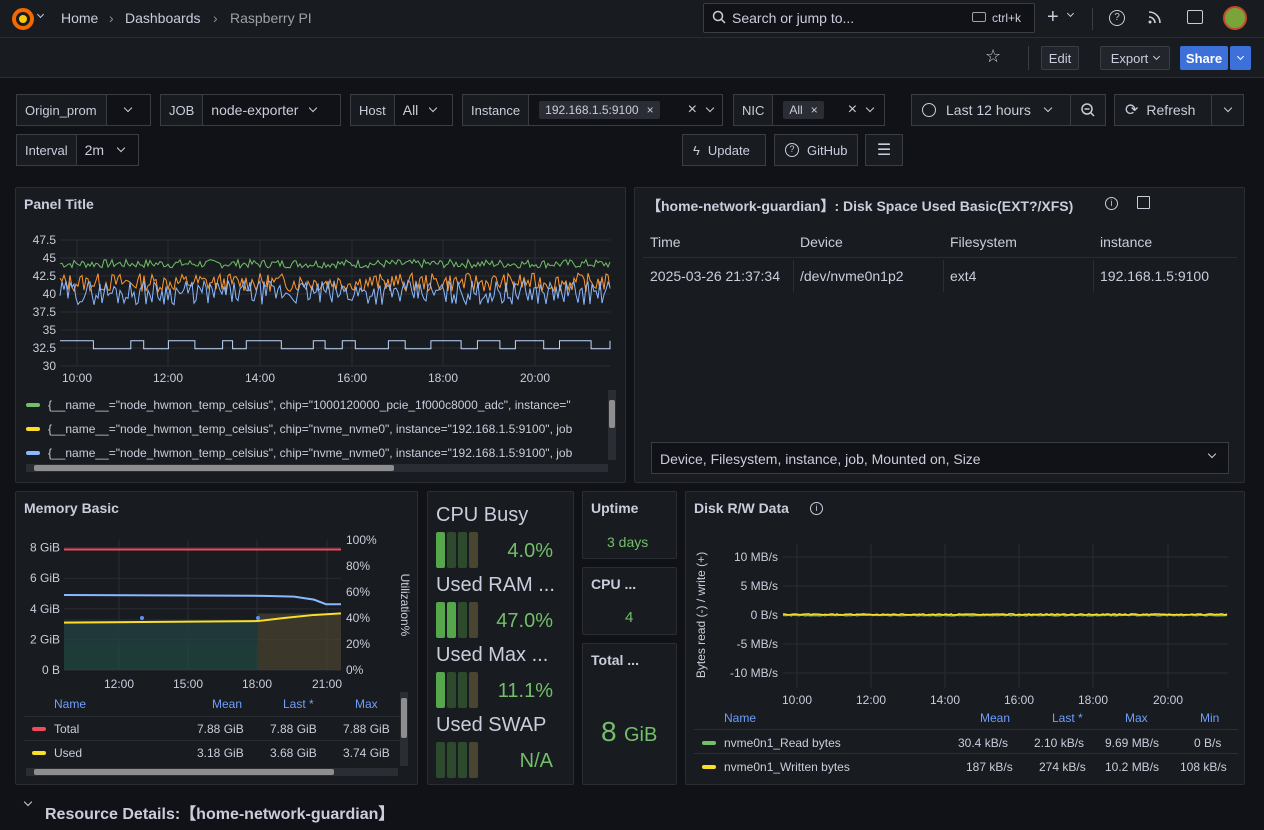 This screenshot has height=830, width=1264. Describe the element at coordinates (33, 429) in the screenshot. I see `series-swatch` at that location.